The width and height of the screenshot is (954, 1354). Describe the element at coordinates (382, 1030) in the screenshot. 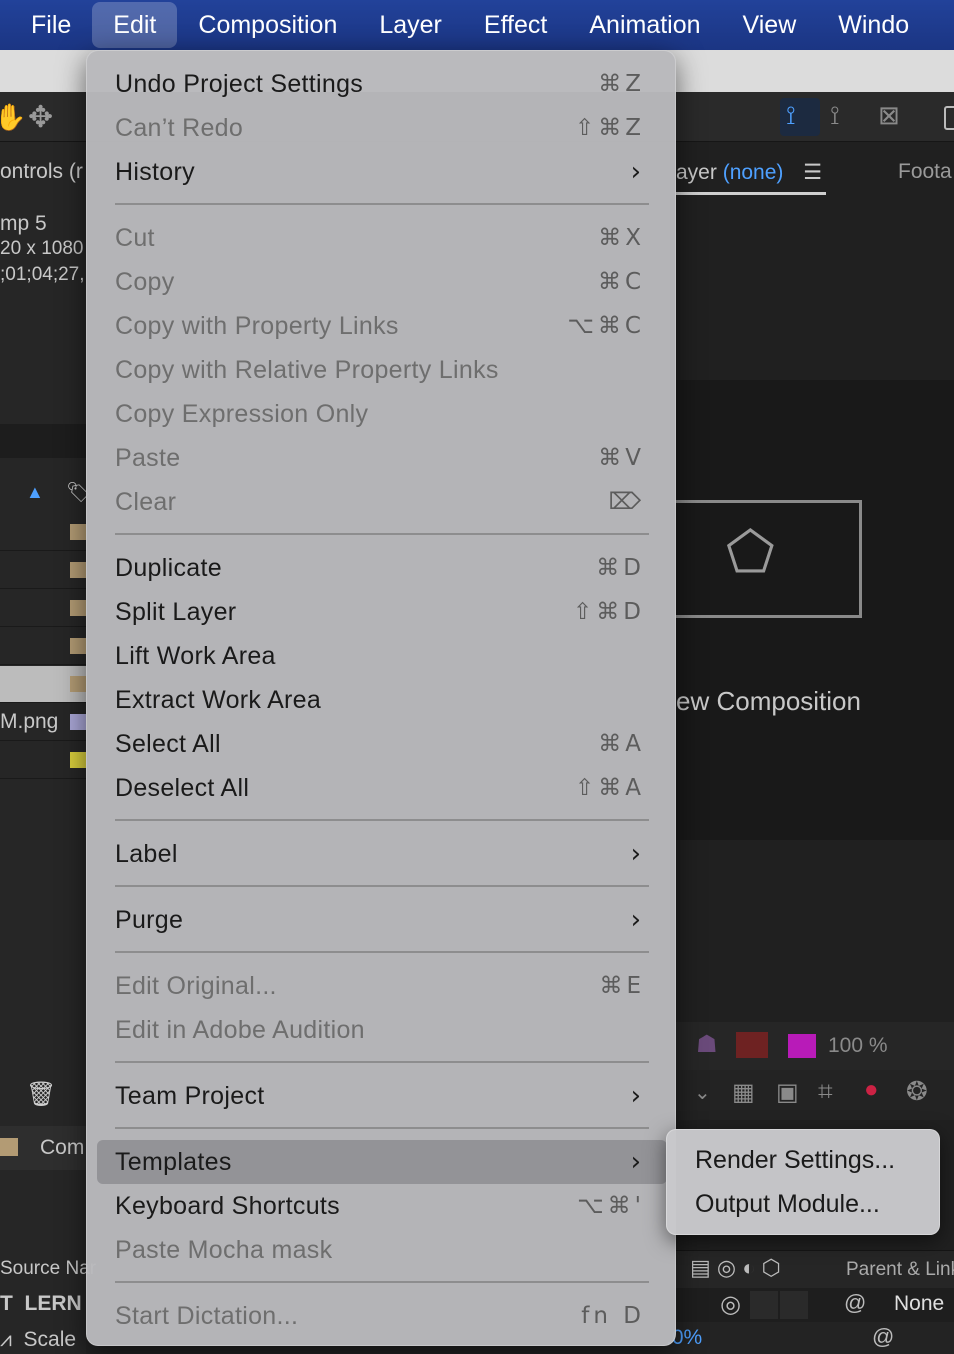

I see `menu-item-edit-in-audition: Edit in Adobe Audition` at that location.